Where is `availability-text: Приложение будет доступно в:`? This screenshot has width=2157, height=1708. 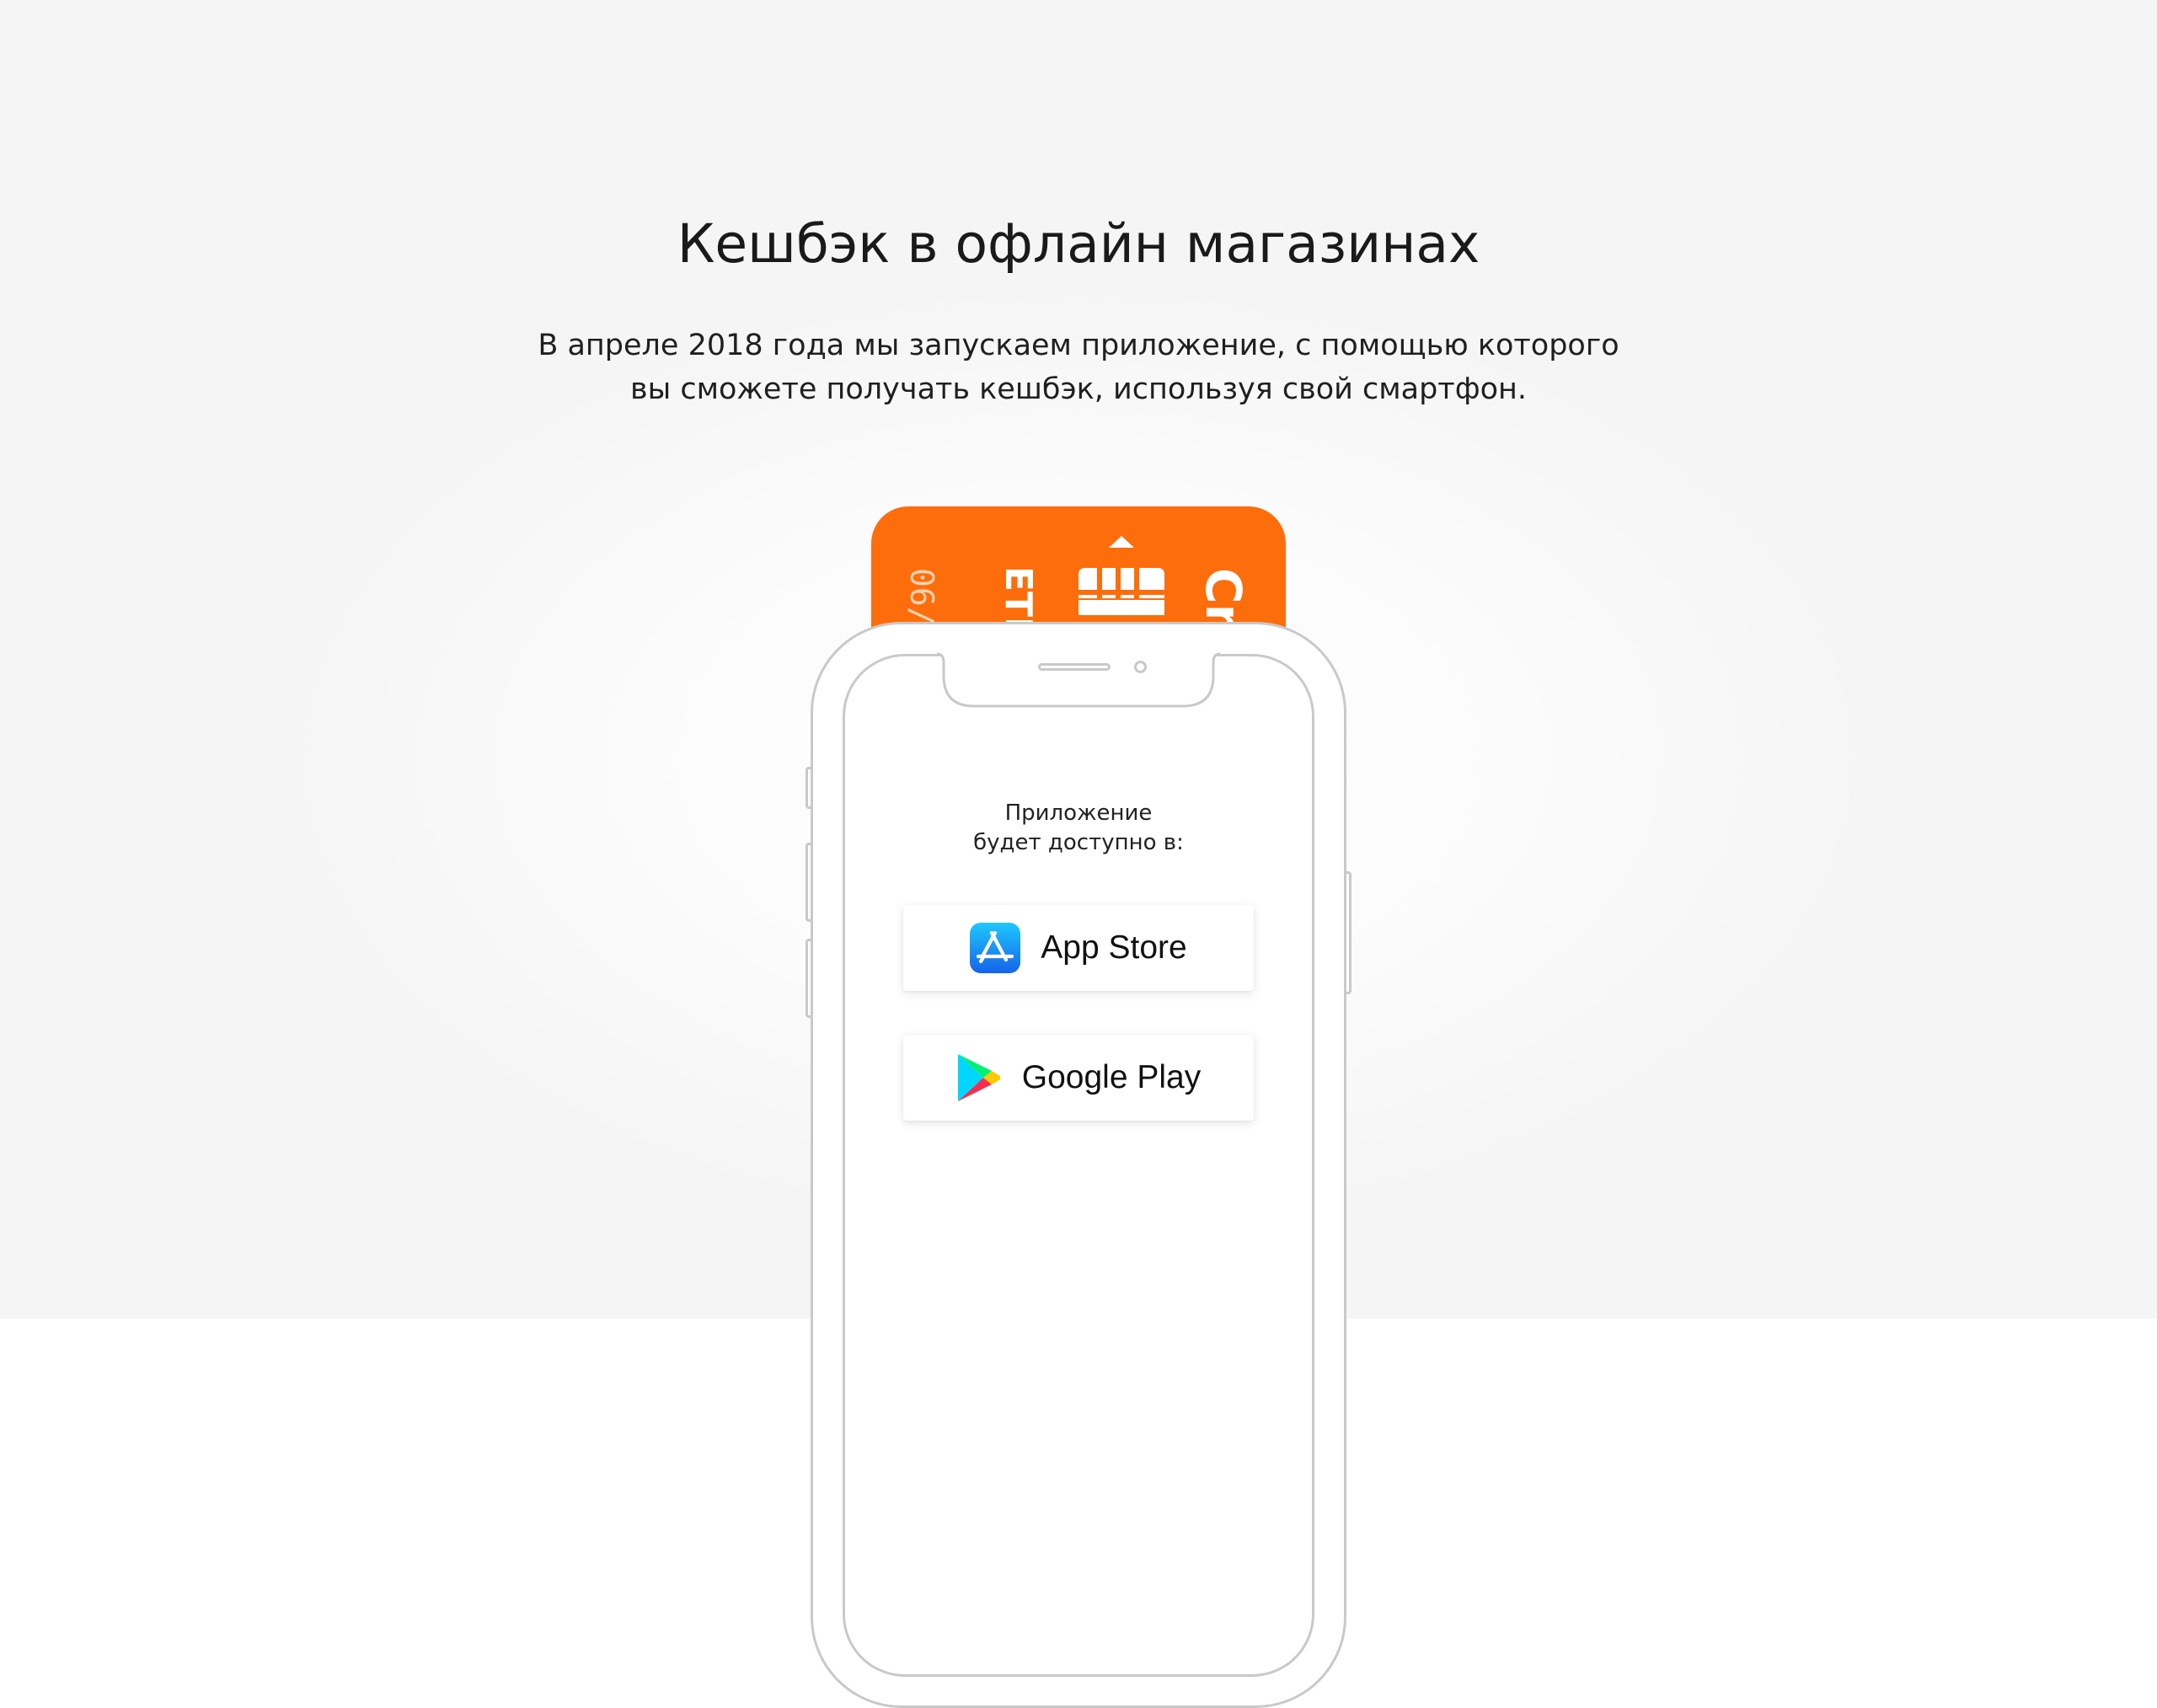
availability-text: Приложение будет доступно в: is located at coordinates (1078, 828).